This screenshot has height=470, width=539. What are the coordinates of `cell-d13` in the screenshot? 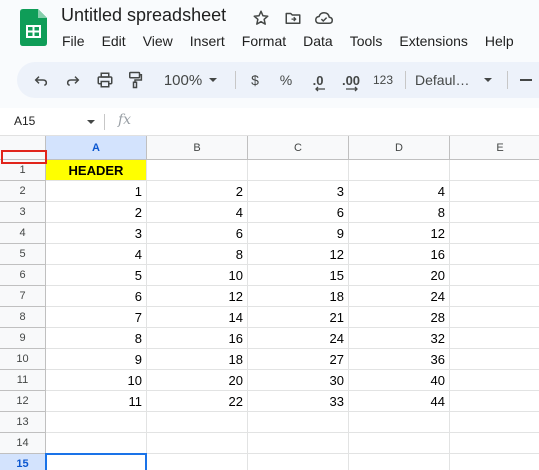 It's located at (399, 422).